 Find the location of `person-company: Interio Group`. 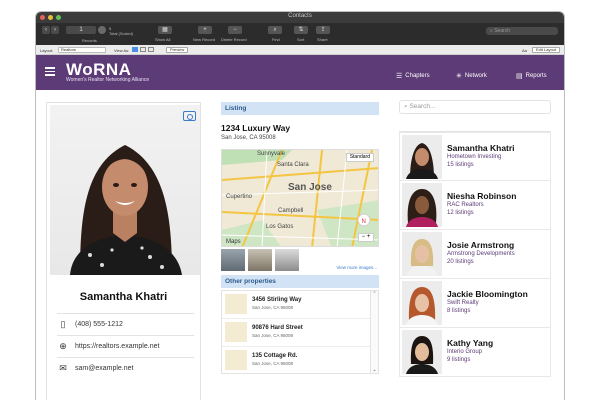

person-company: Interio Group is located at coordinates (465, 352).